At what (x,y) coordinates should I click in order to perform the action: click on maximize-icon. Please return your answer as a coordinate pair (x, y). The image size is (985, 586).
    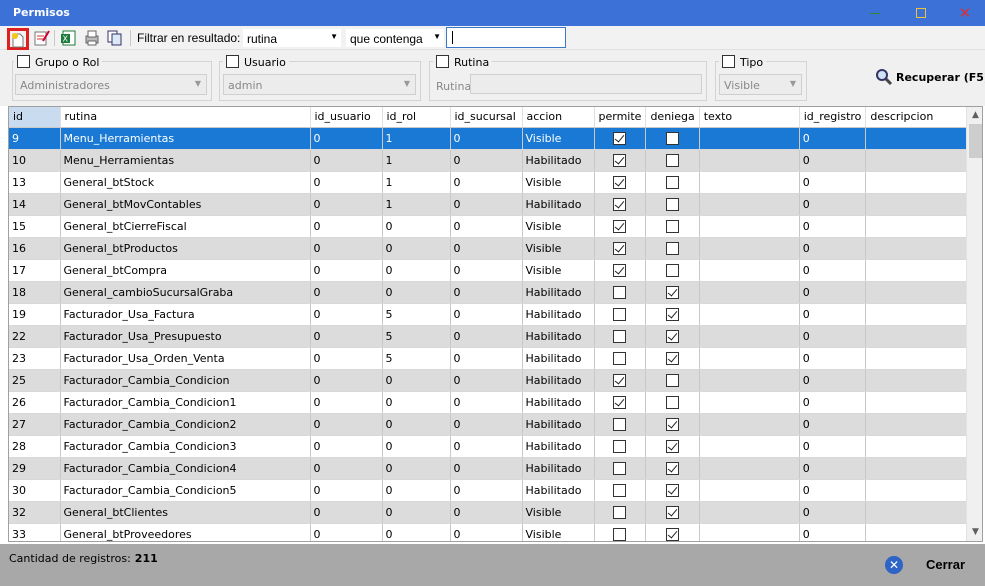
    Looking at the image, I should click on (921, 13).